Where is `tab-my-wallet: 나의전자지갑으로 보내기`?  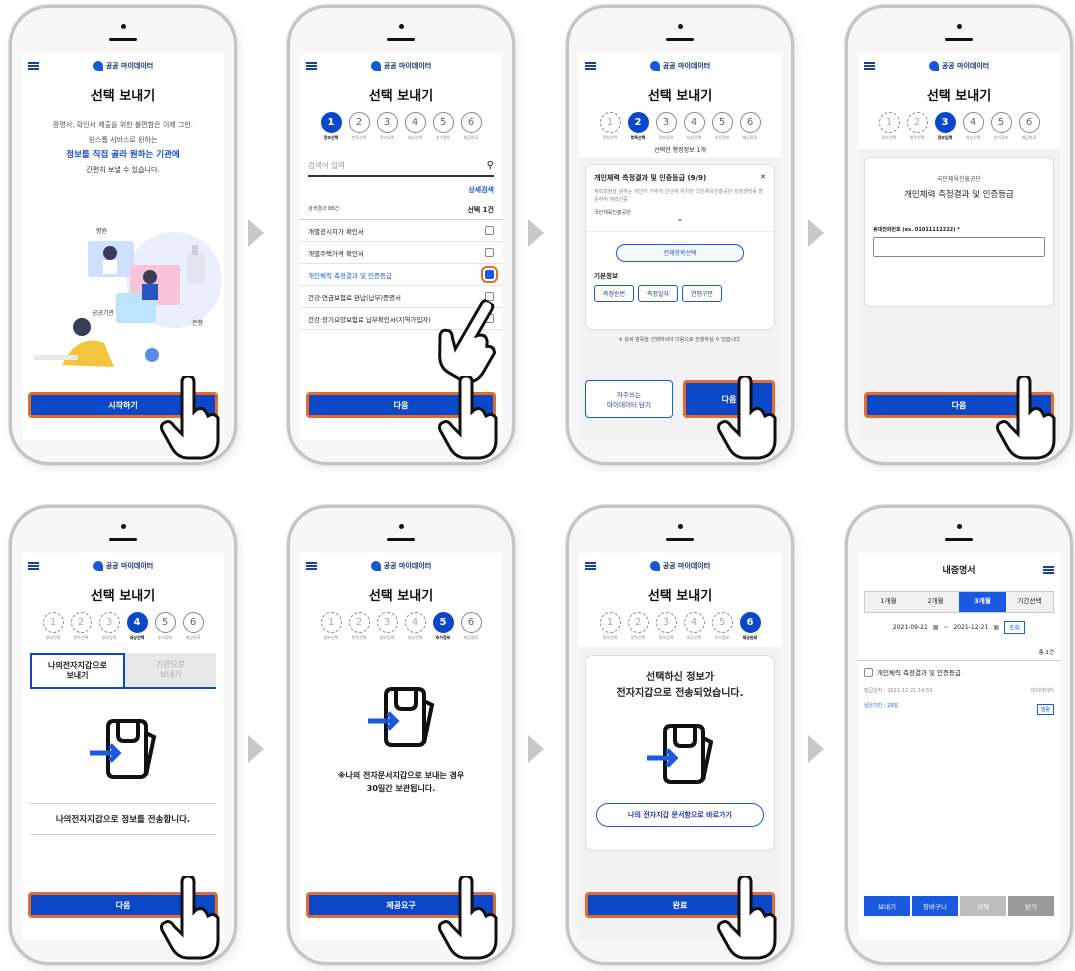
tab-my-wallet: 나의전자지갑으로 보내기 is located at coordinates (77, 670).